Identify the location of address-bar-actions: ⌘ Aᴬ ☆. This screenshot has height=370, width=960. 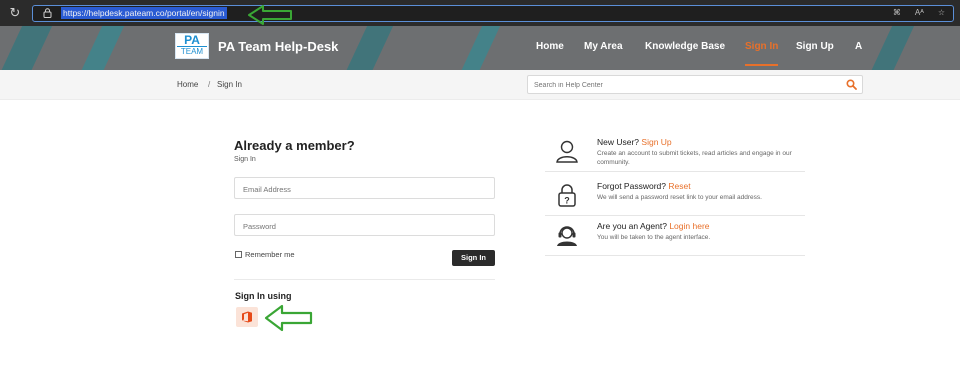
(919, 13).